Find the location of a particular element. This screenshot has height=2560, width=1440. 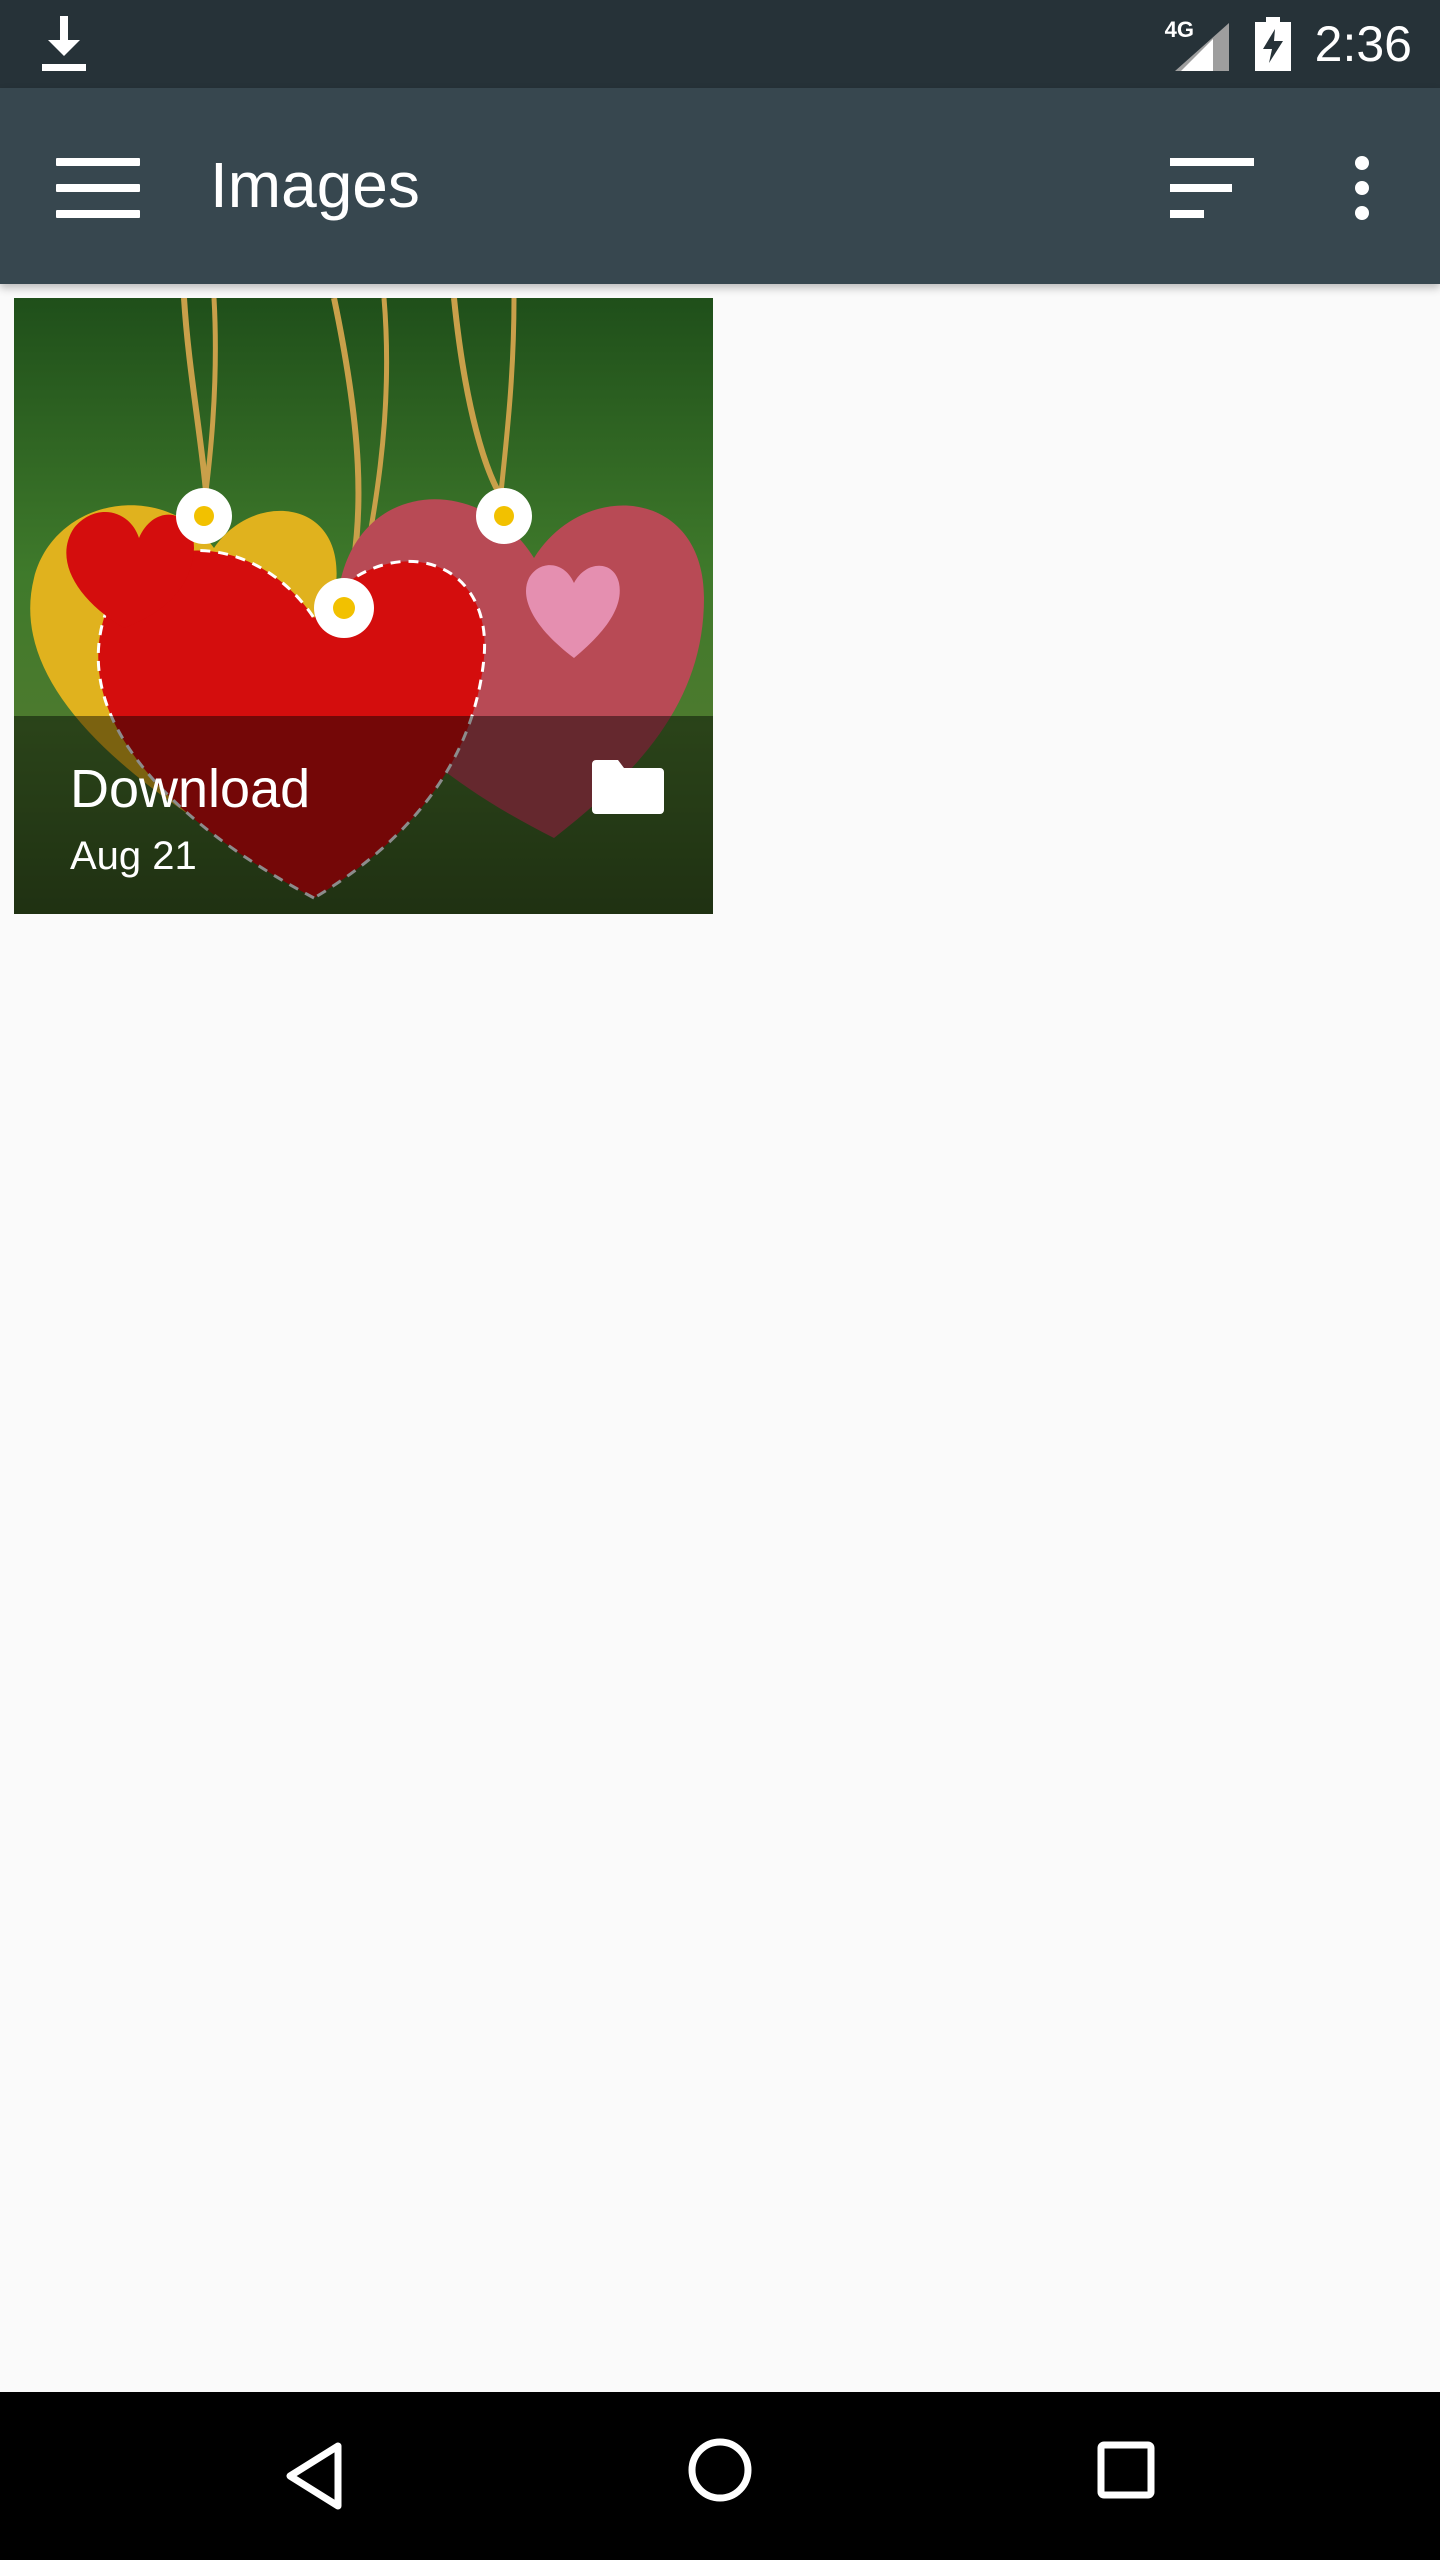

signal-icon: 4G is located at coordinates (1197, 44).